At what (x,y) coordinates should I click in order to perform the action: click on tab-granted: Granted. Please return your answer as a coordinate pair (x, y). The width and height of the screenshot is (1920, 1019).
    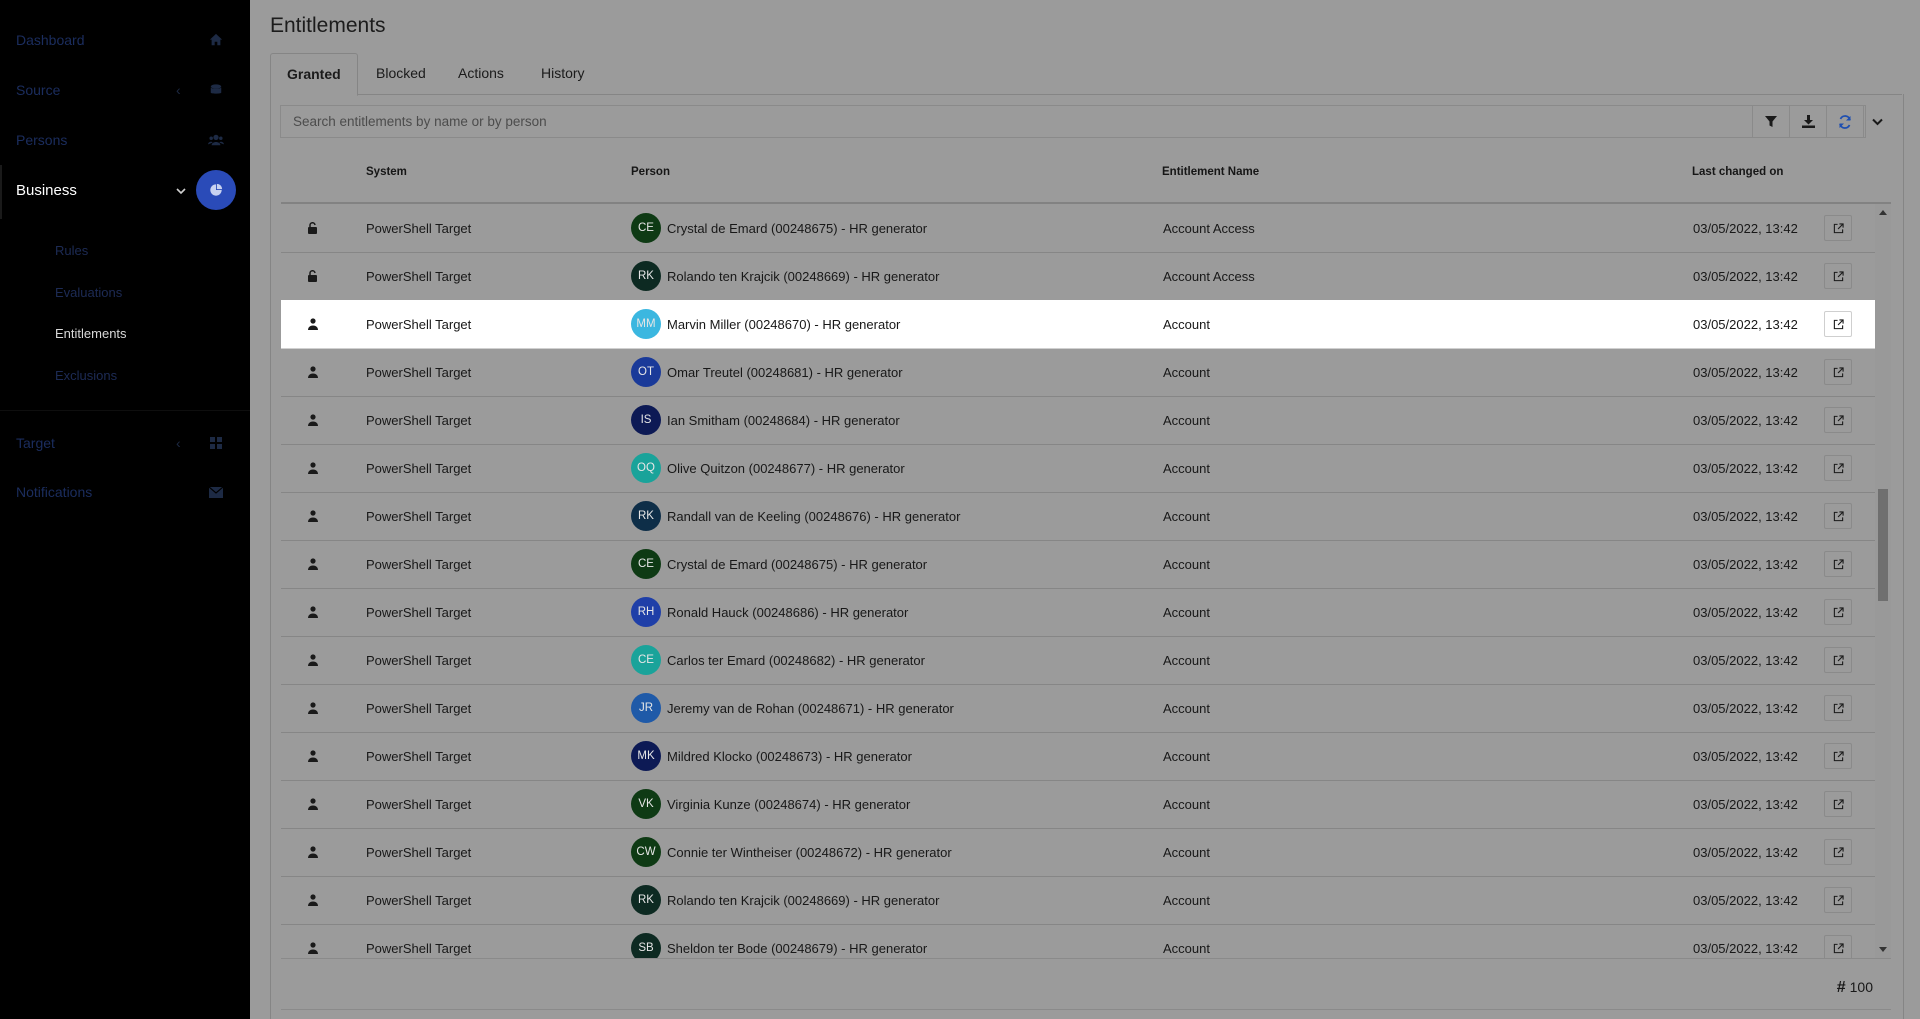
    Looking at the image, I should click on (314, 74).